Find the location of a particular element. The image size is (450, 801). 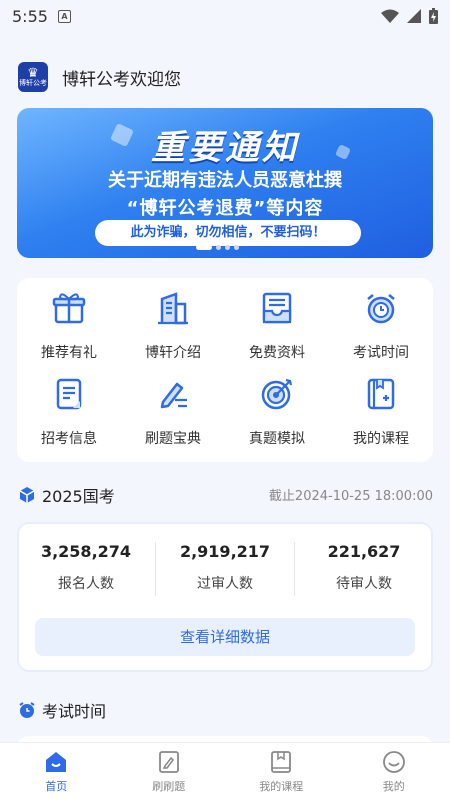

time-section-title: 考试时间 is located at coordinates (62, 710).